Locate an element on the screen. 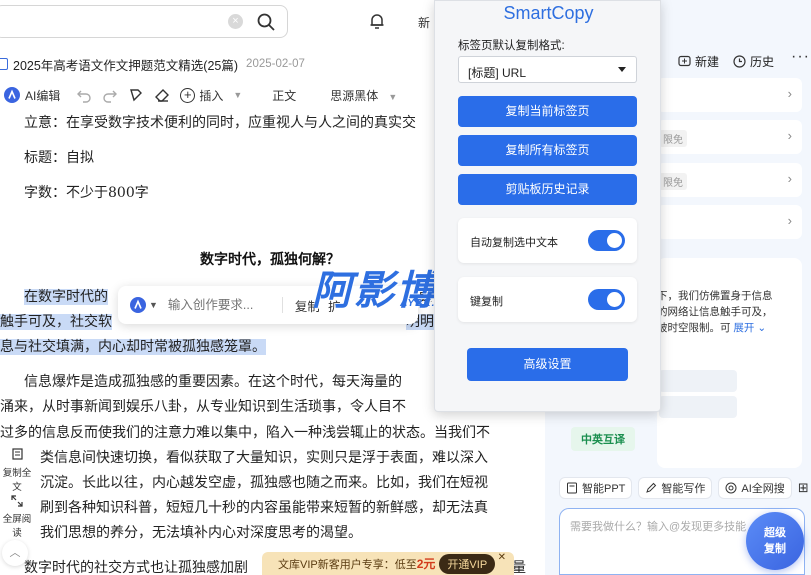  smartcopy-title: SmartCopy is located at coordinates (548, 13).